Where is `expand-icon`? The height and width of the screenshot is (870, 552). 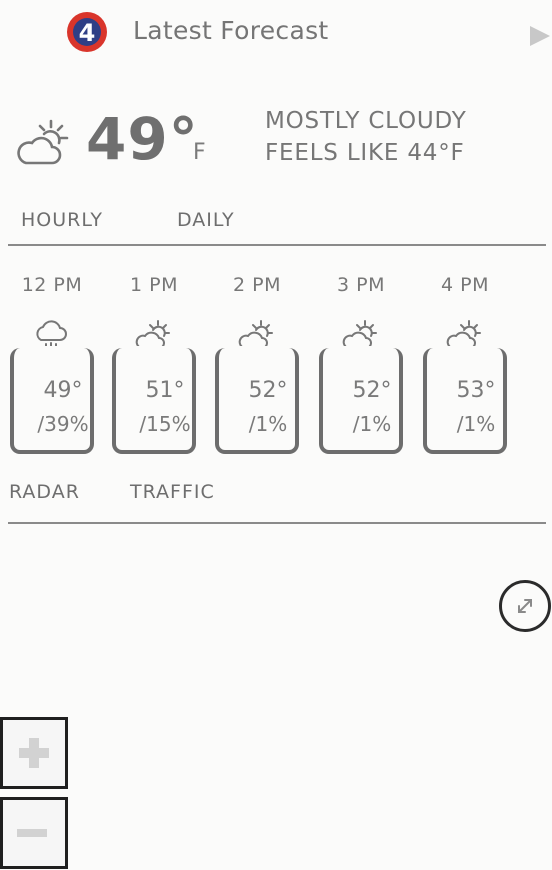 expand-icon is located at coordinates (525, 606).